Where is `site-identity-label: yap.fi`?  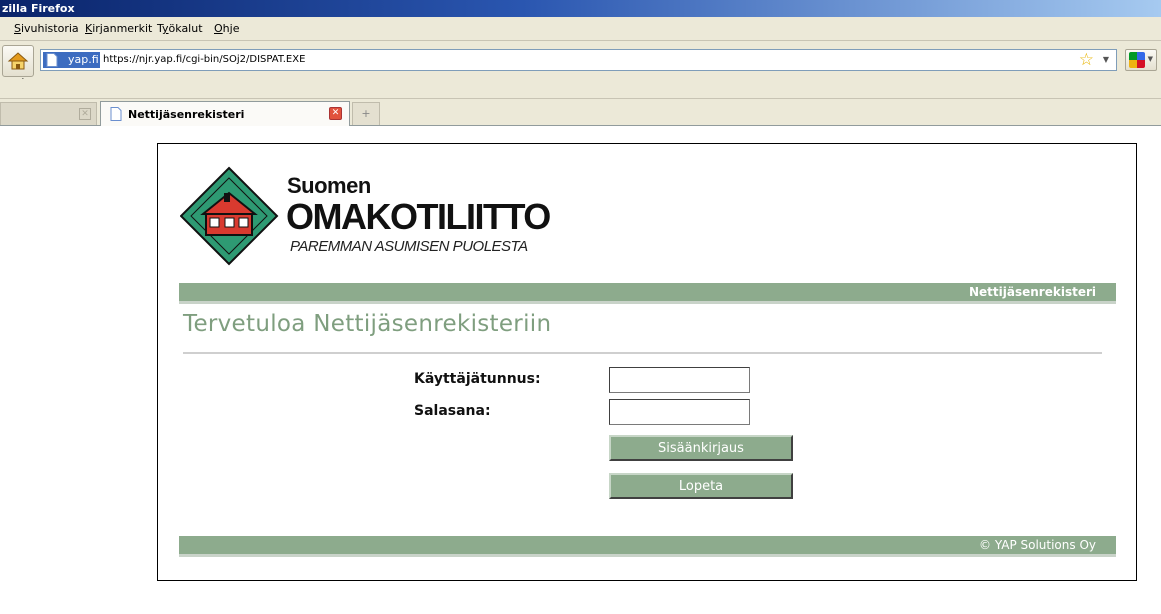
site-identity-label: yap.fi is located at coordinates (83, 59).